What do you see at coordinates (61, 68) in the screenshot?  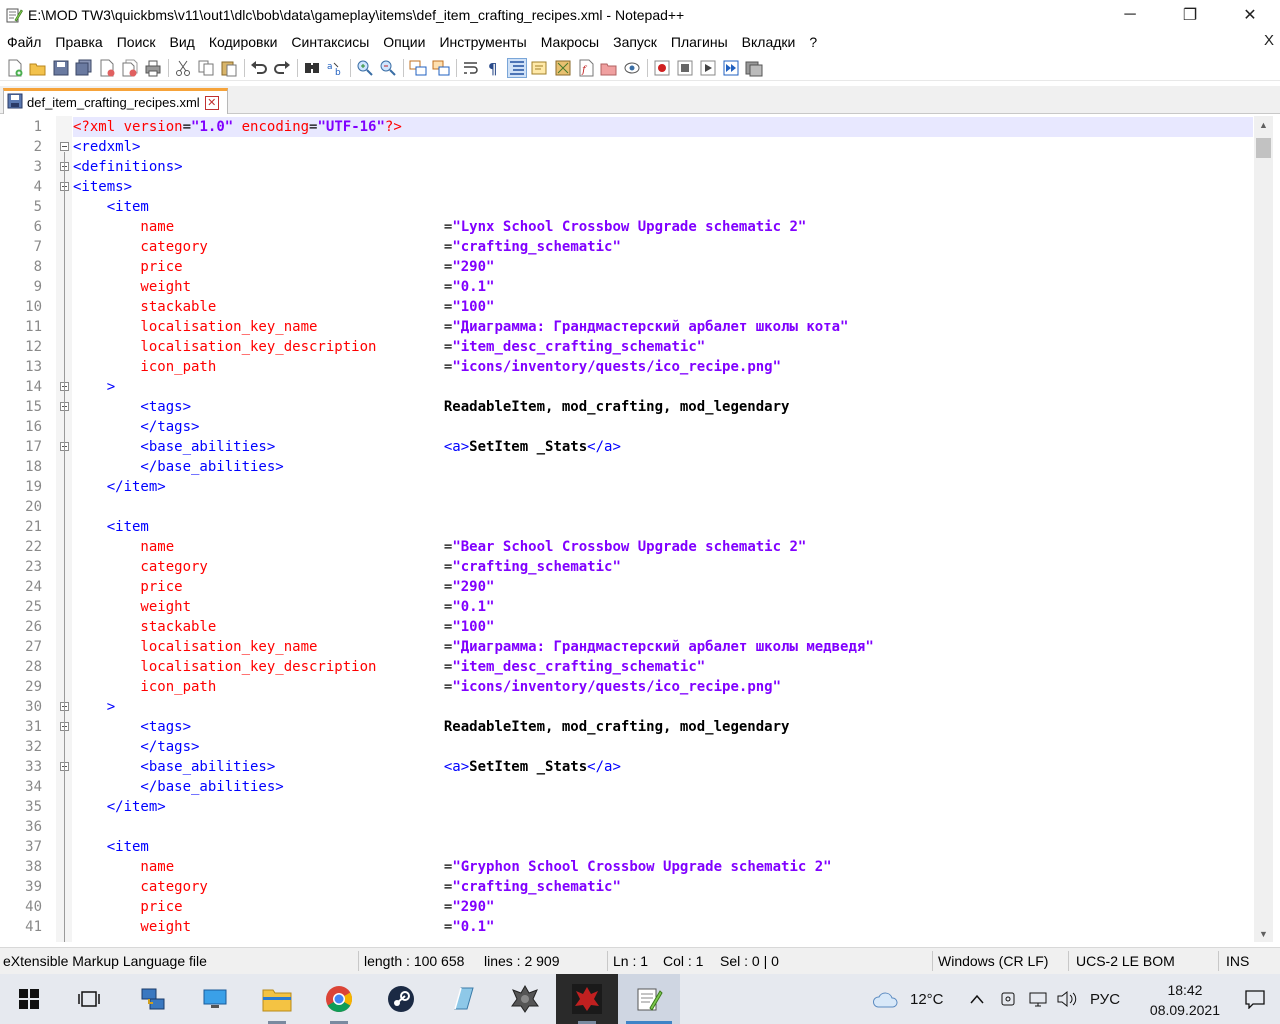 I see `save-icon` at bounding box center [61, 68].